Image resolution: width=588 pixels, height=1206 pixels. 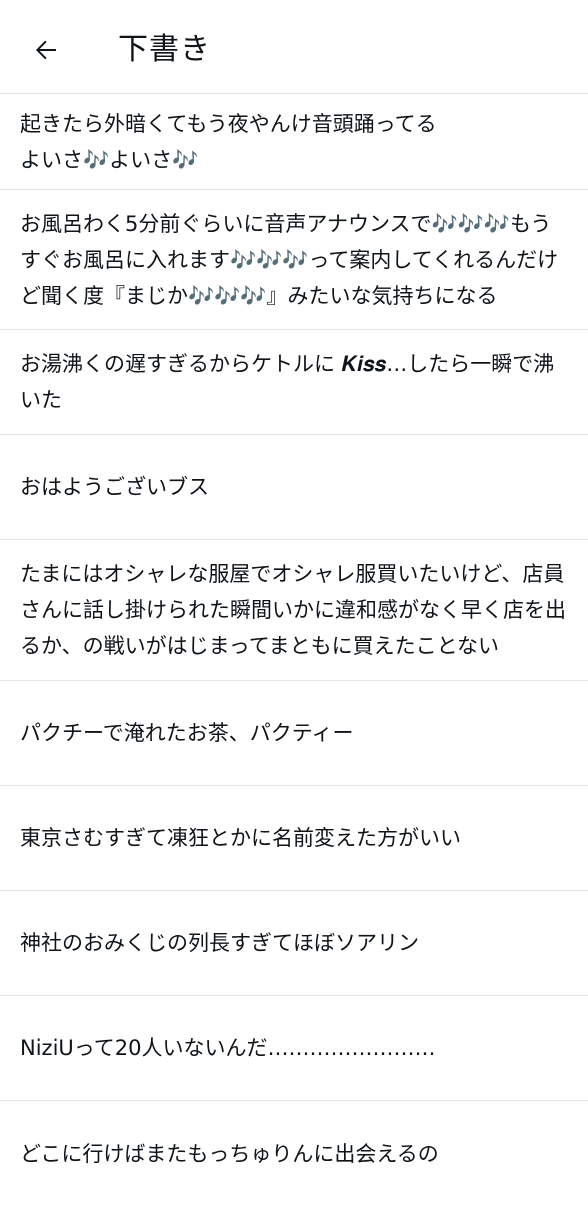 What do you see at coordinates (294, 487) in the screenshot?
I see `draft-item: おはようございブス` at bounding box center [294, 487].